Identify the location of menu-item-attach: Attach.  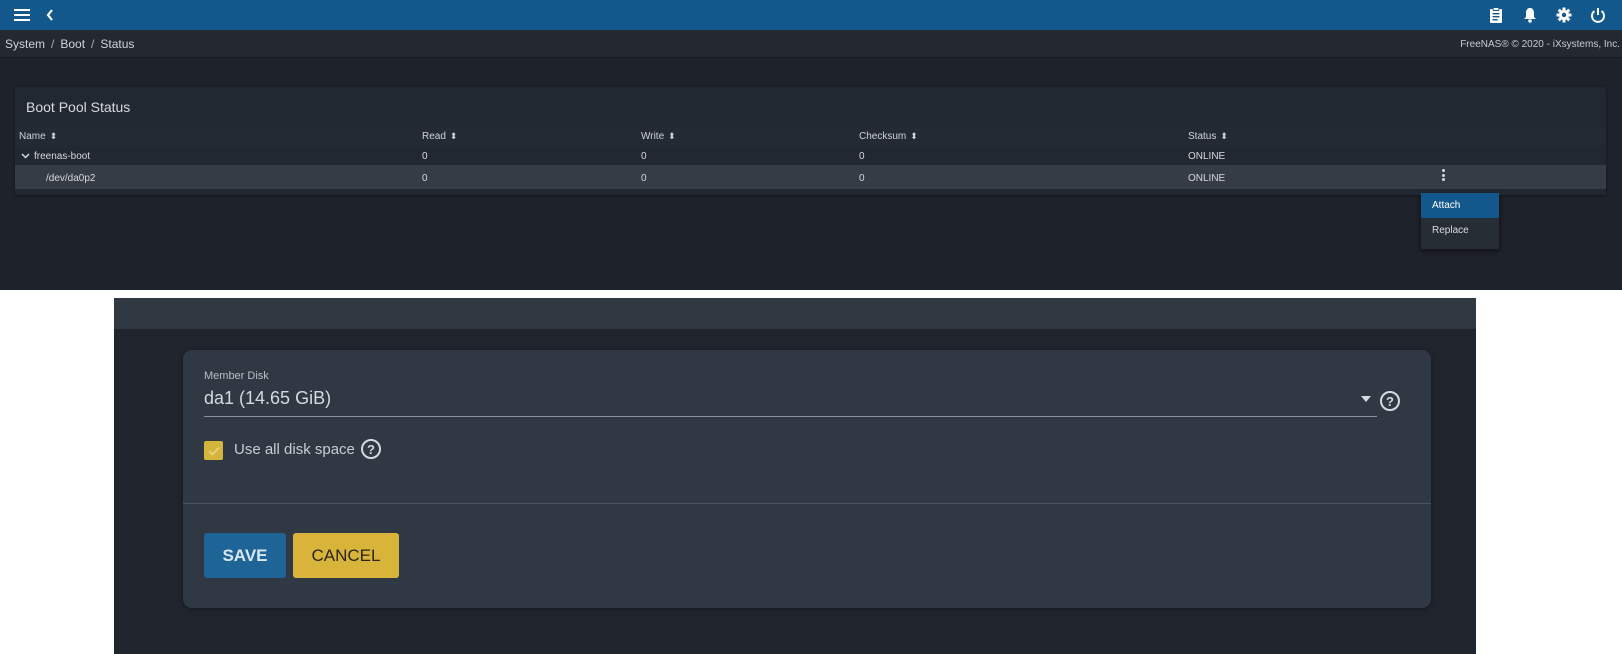
(1460, 205).